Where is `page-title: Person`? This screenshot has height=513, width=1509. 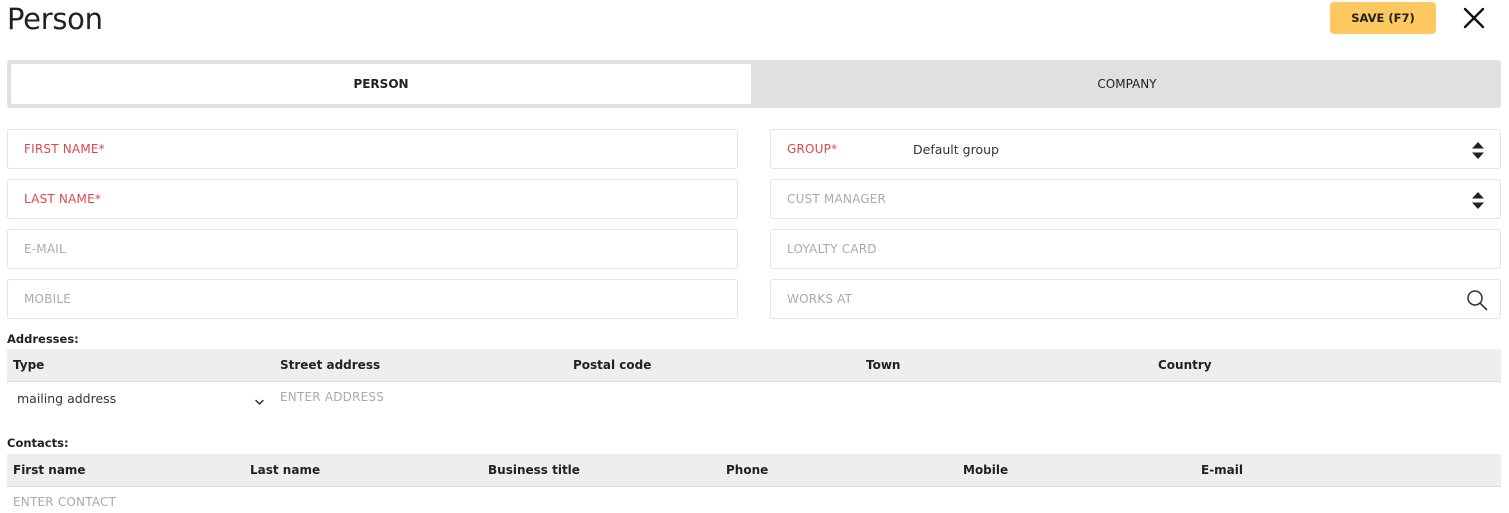
page-title: Person is located at coordinates (55, 19).